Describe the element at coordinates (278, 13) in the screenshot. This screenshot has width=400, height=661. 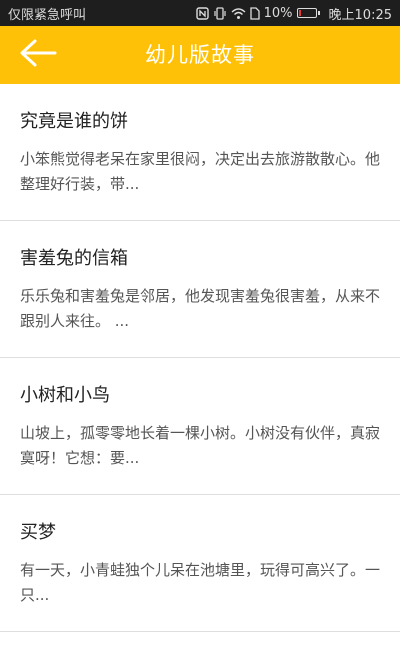
I see `battery-percent: 10%` at that location.